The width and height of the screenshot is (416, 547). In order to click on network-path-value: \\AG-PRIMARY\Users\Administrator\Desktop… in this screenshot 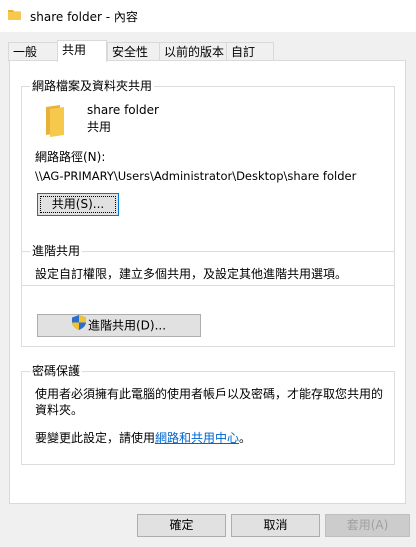, I will do `click(196, 176)`.